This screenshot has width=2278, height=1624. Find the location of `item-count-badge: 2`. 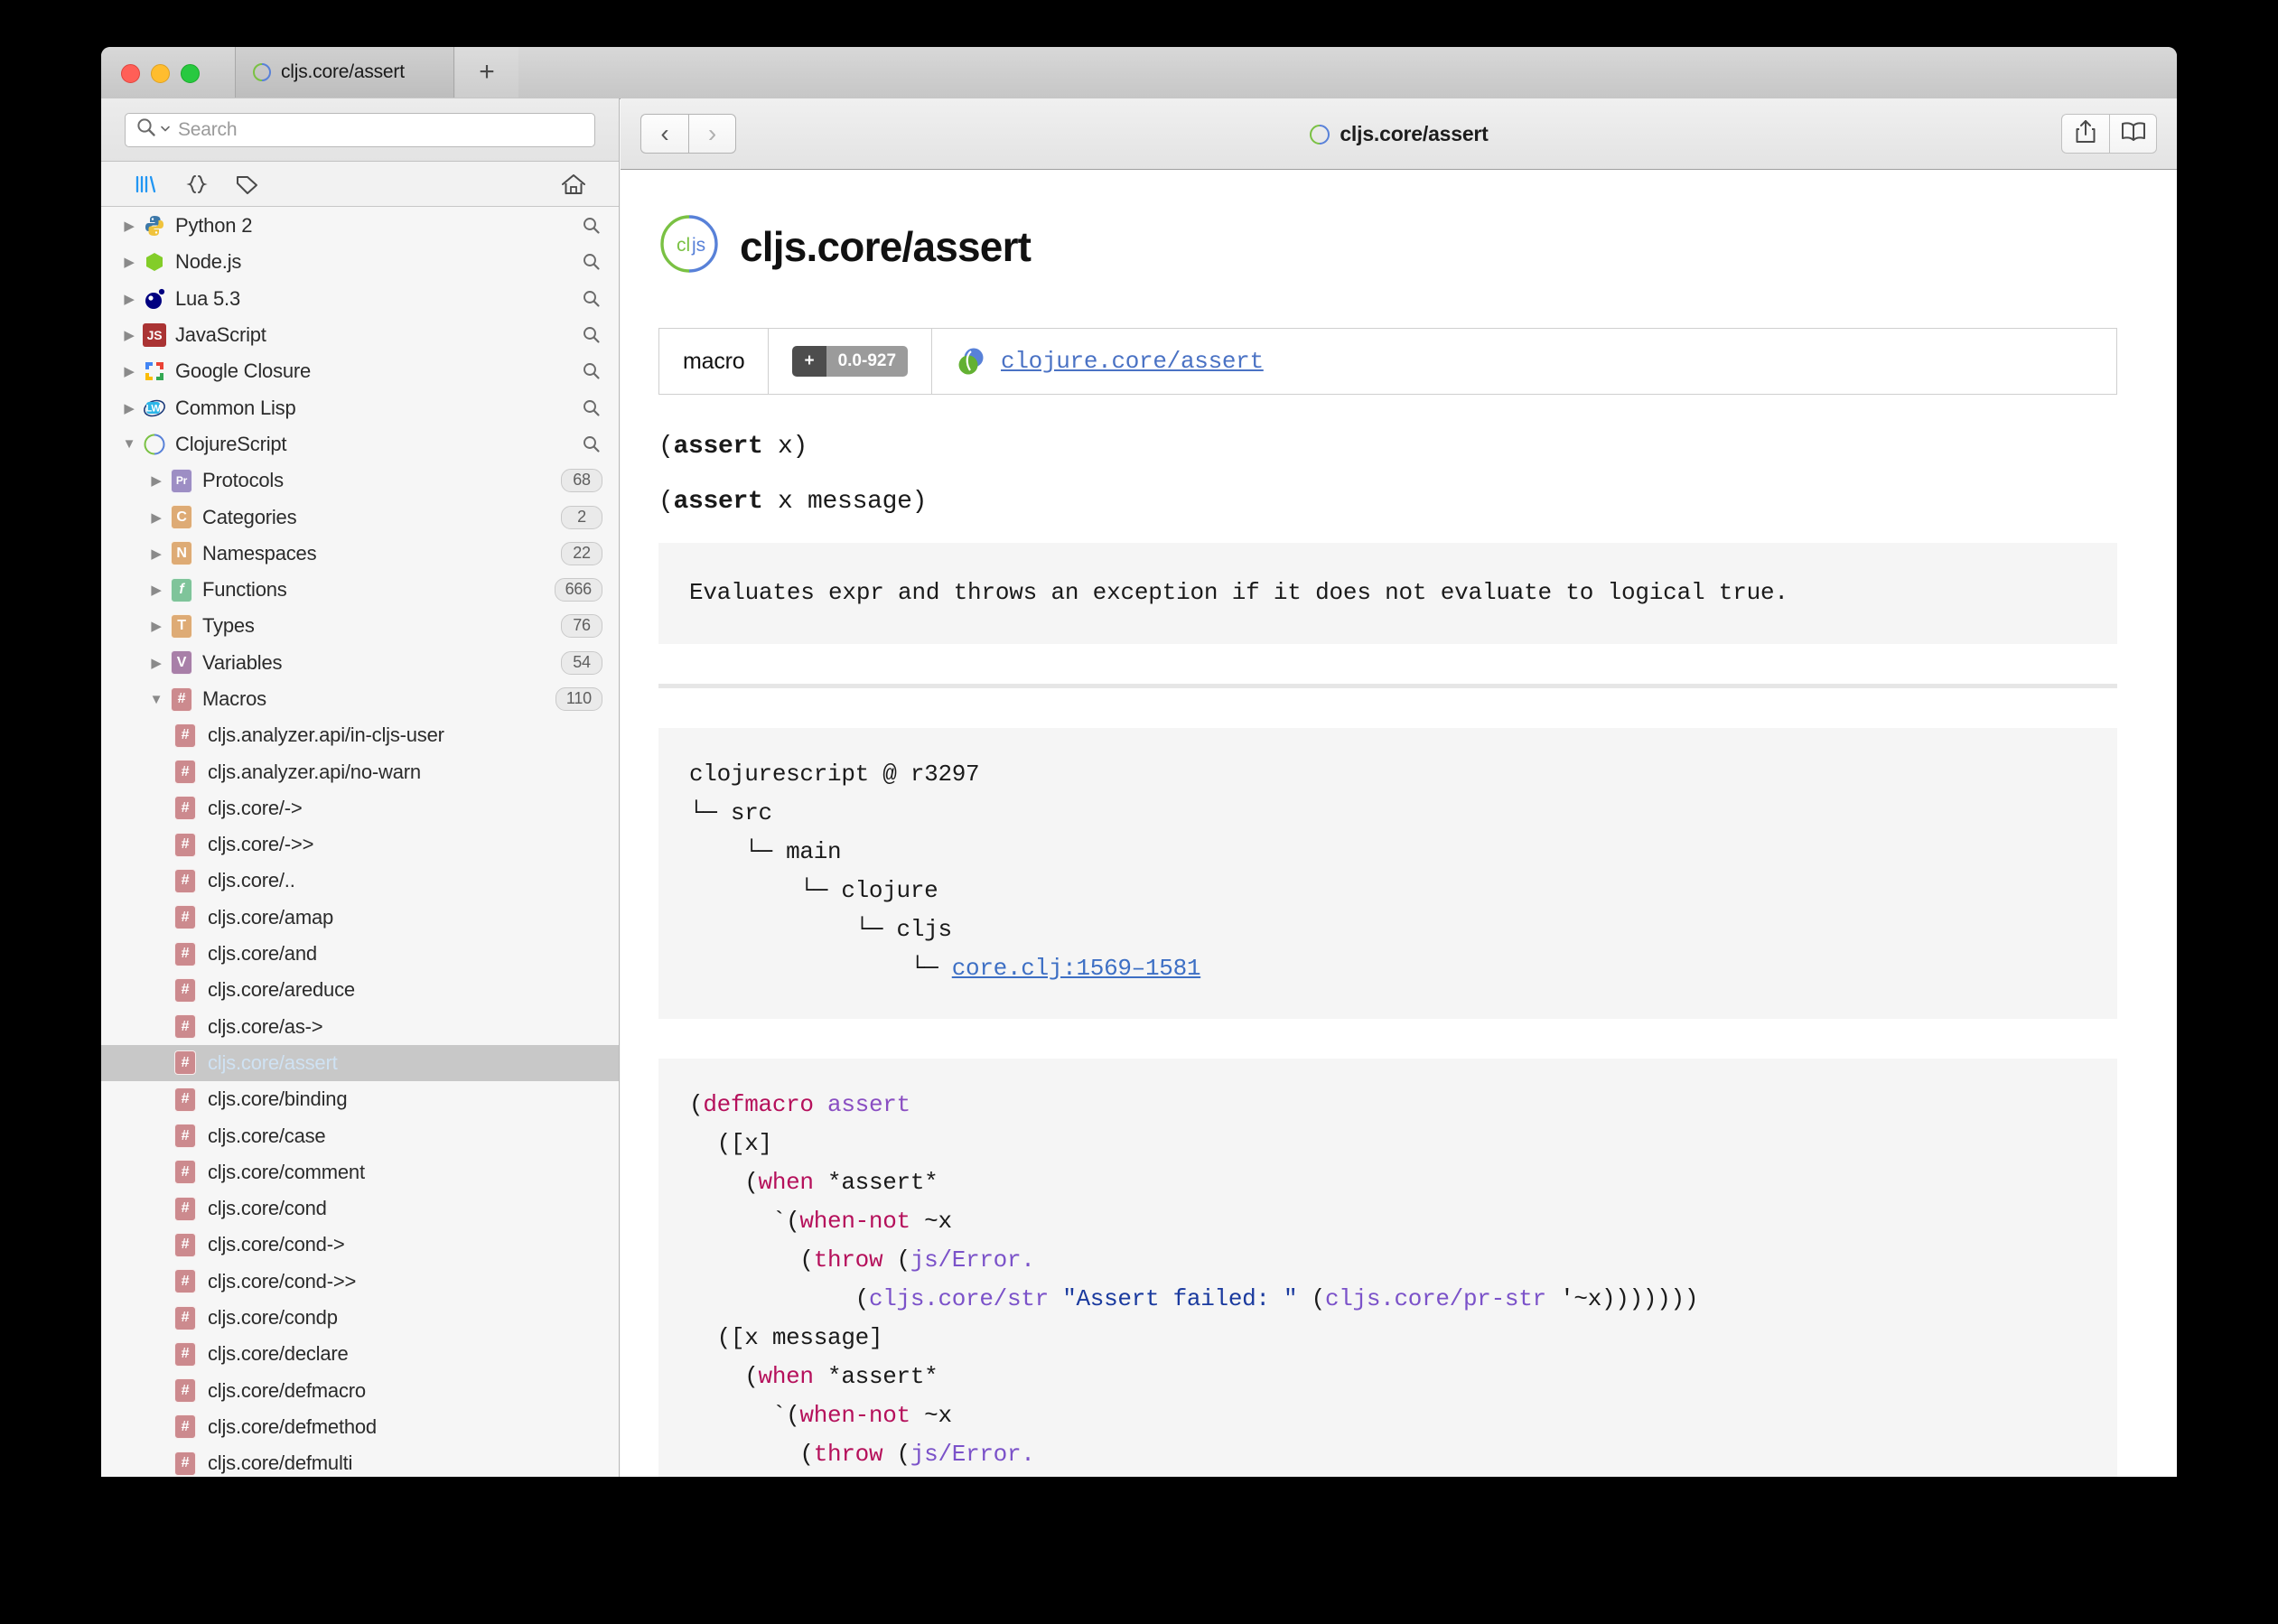

item-count-badge: 2 is located at coordinates (581, 517).